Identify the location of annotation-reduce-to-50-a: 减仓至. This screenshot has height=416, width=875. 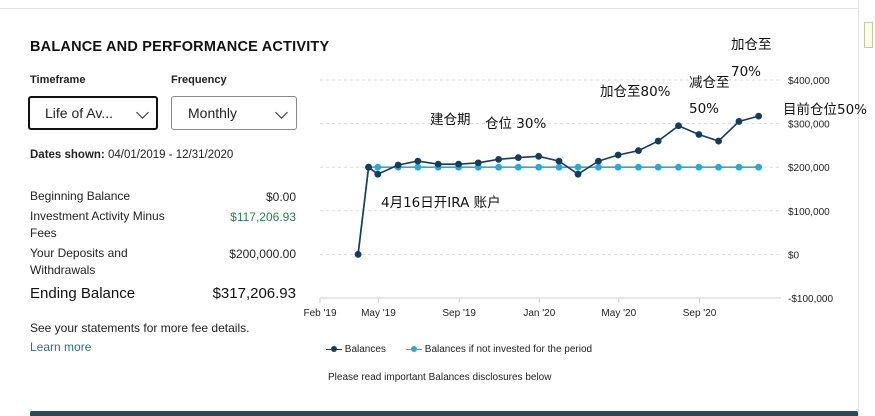
(709, 83).